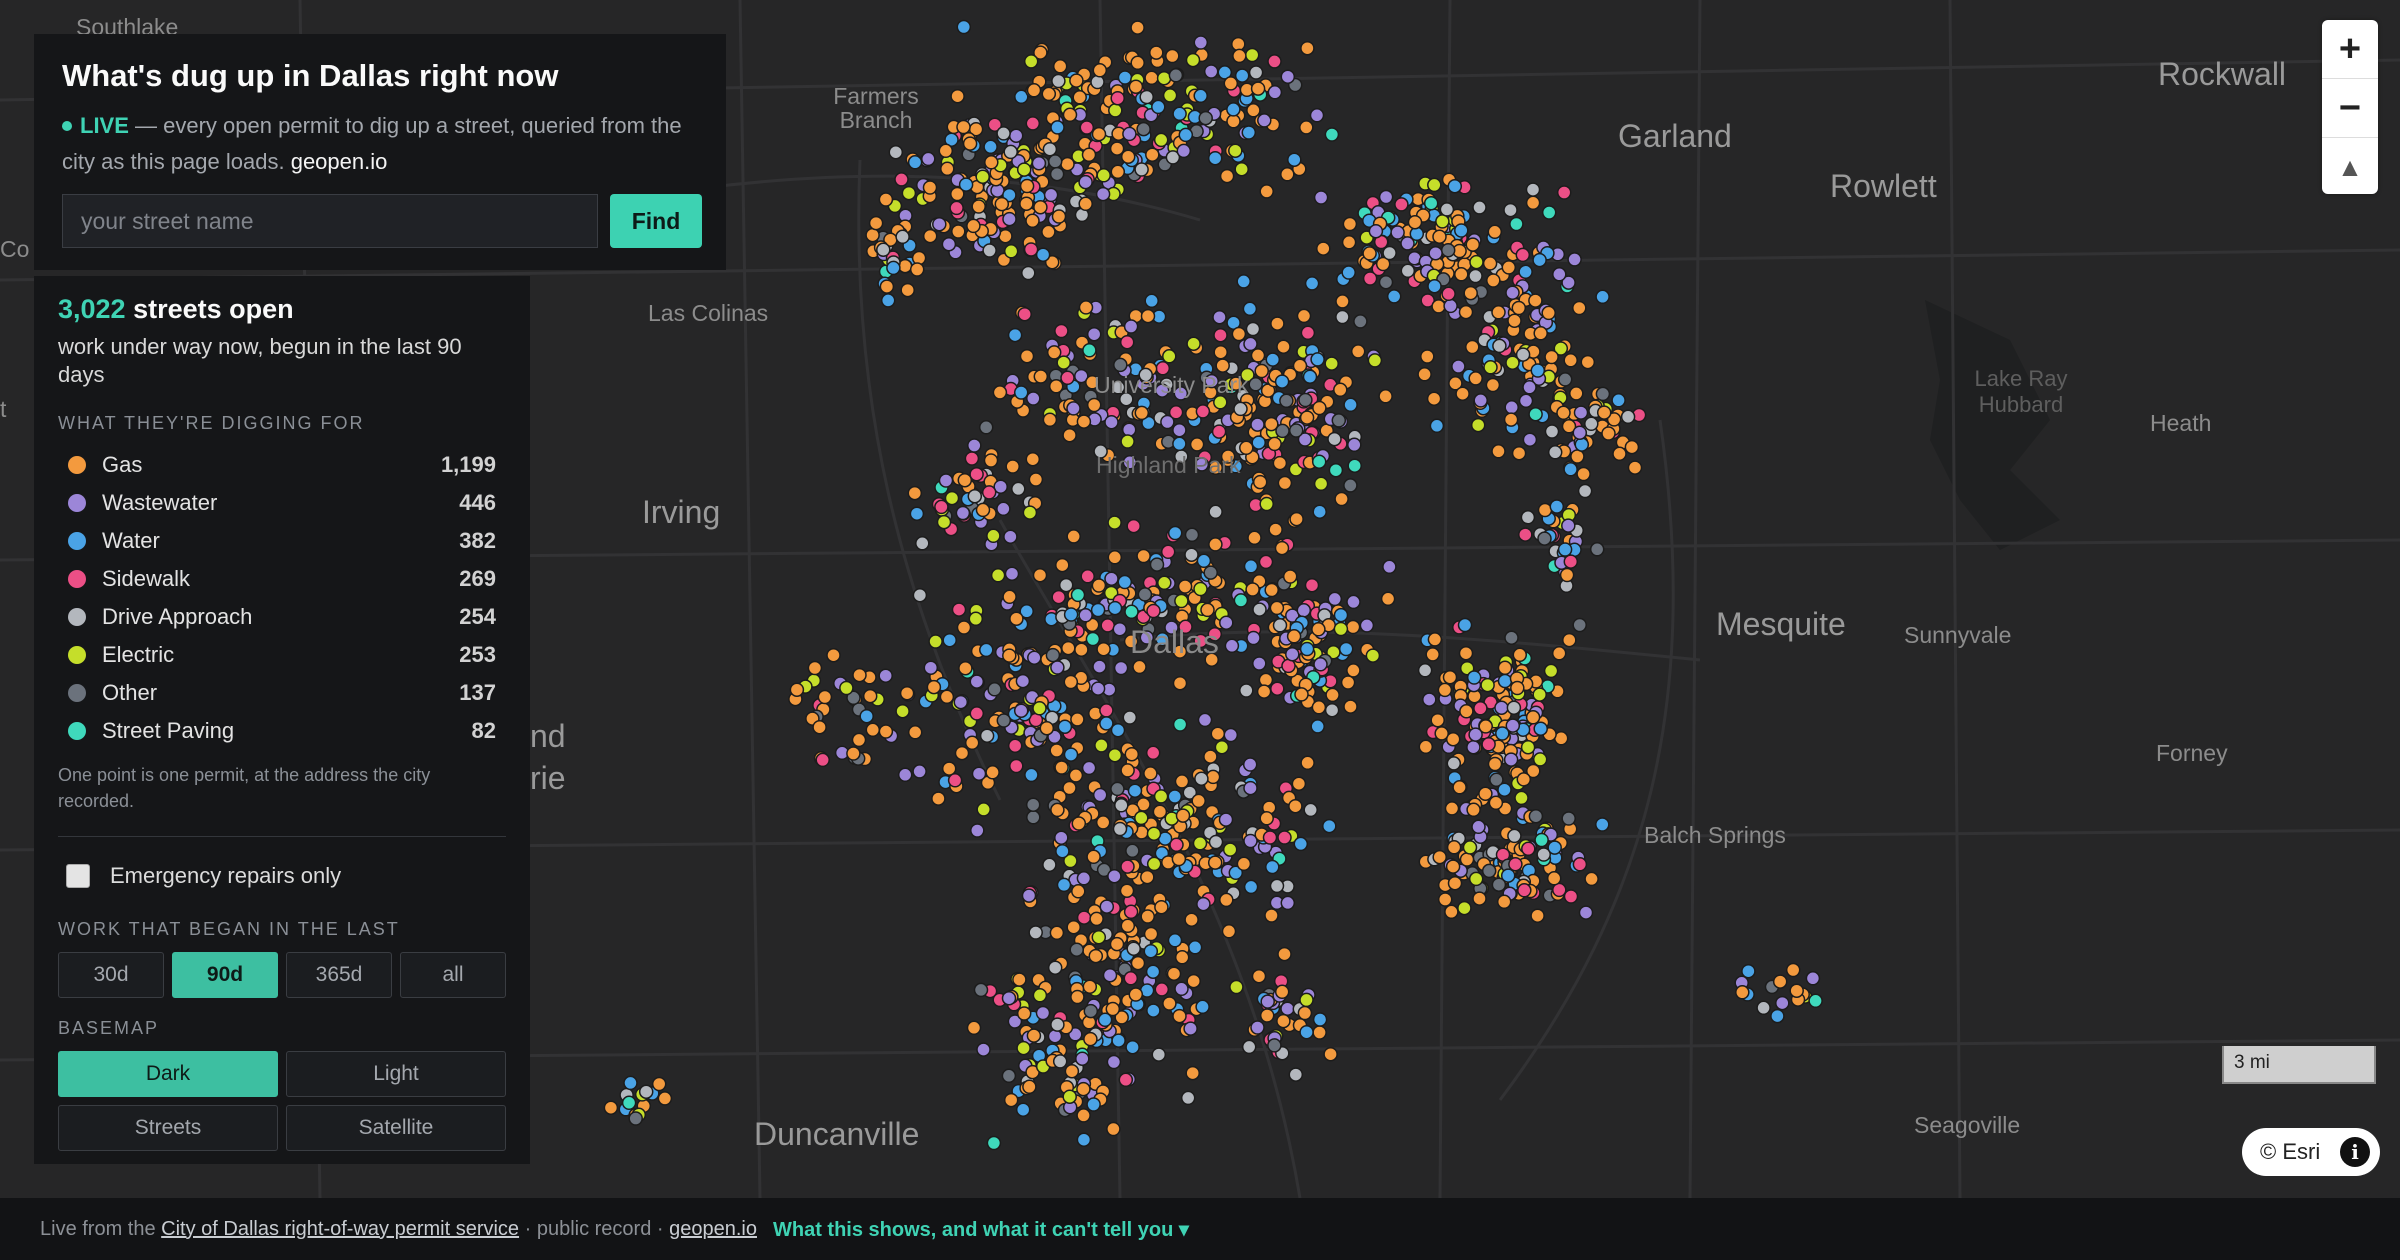 Image resolution: width=2400 pixels, height=1260 pixels. Describe the element at coordinates (656, 221) in the screenshot. I see `find-button: Find` at that location.